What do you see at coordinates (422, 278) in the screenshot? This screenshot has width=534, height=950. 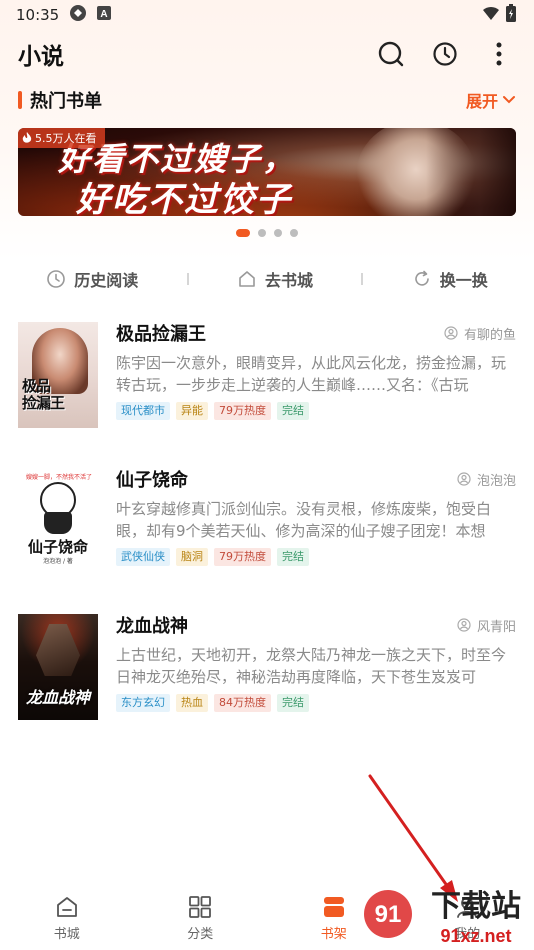 I see `refresh-icon` at bounding box center [422, 278].